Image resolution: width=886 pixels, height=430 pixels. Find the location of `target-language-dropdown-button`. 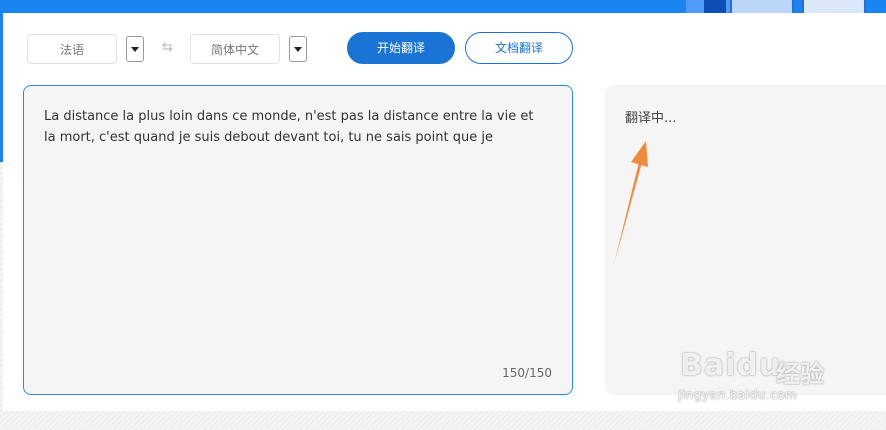

target-language-dropdown-button is located at coordinates (298, 49).